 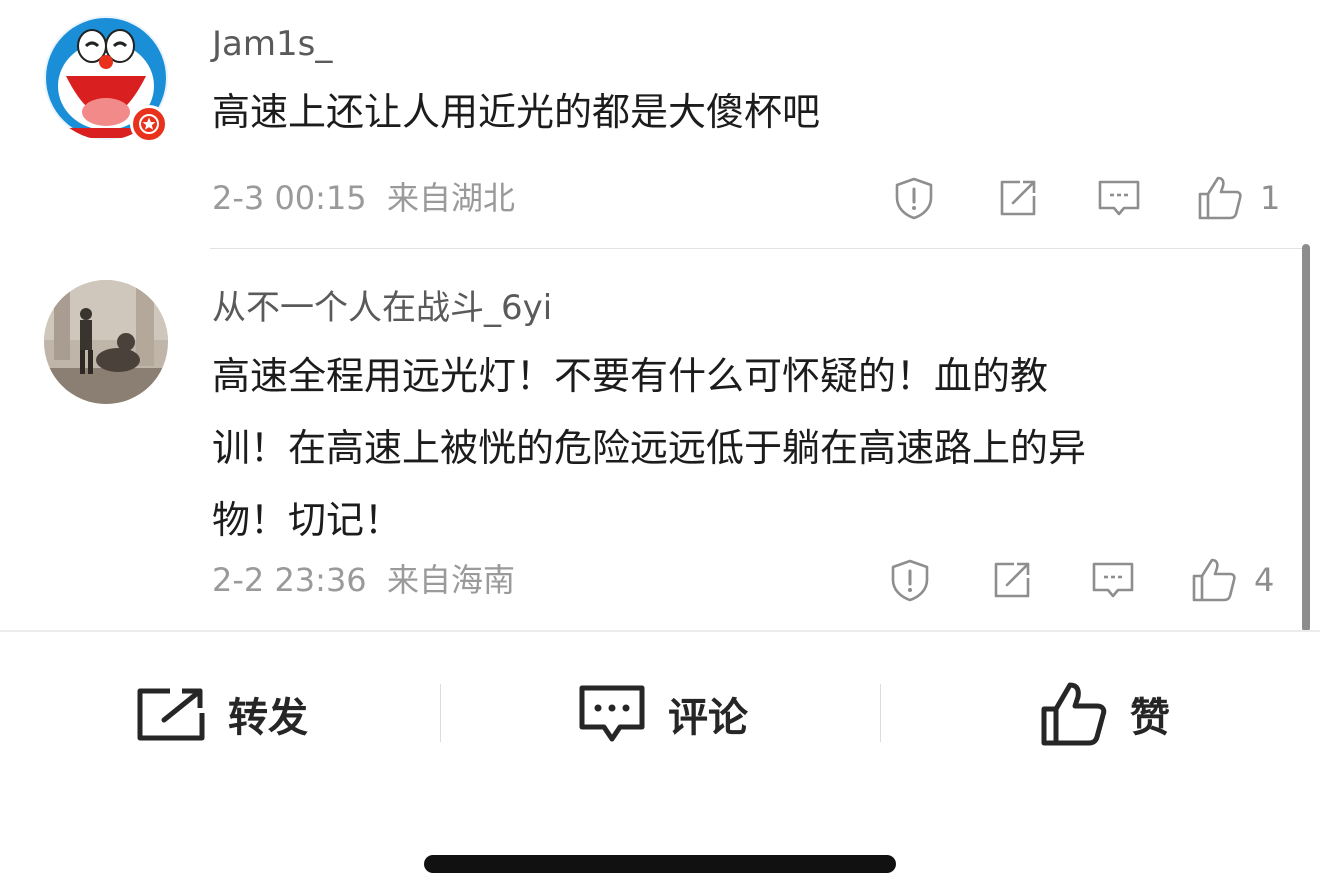 What do you see at coordinates (708, 718) in the screenshot?
I see `bottom-comment-label: 评论` at bounding box center [708, 718].